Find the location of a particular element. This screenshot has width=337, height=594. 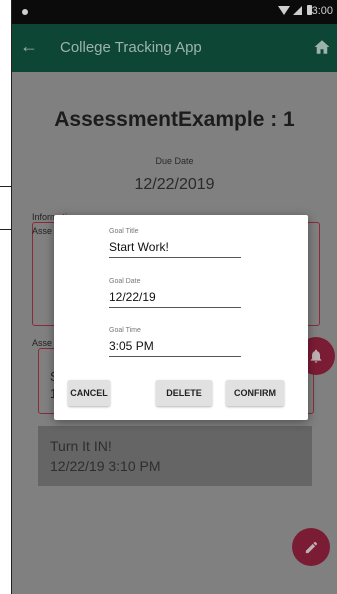

app-toolbar: ← College Tracking App is located at coordinates (174, 48).